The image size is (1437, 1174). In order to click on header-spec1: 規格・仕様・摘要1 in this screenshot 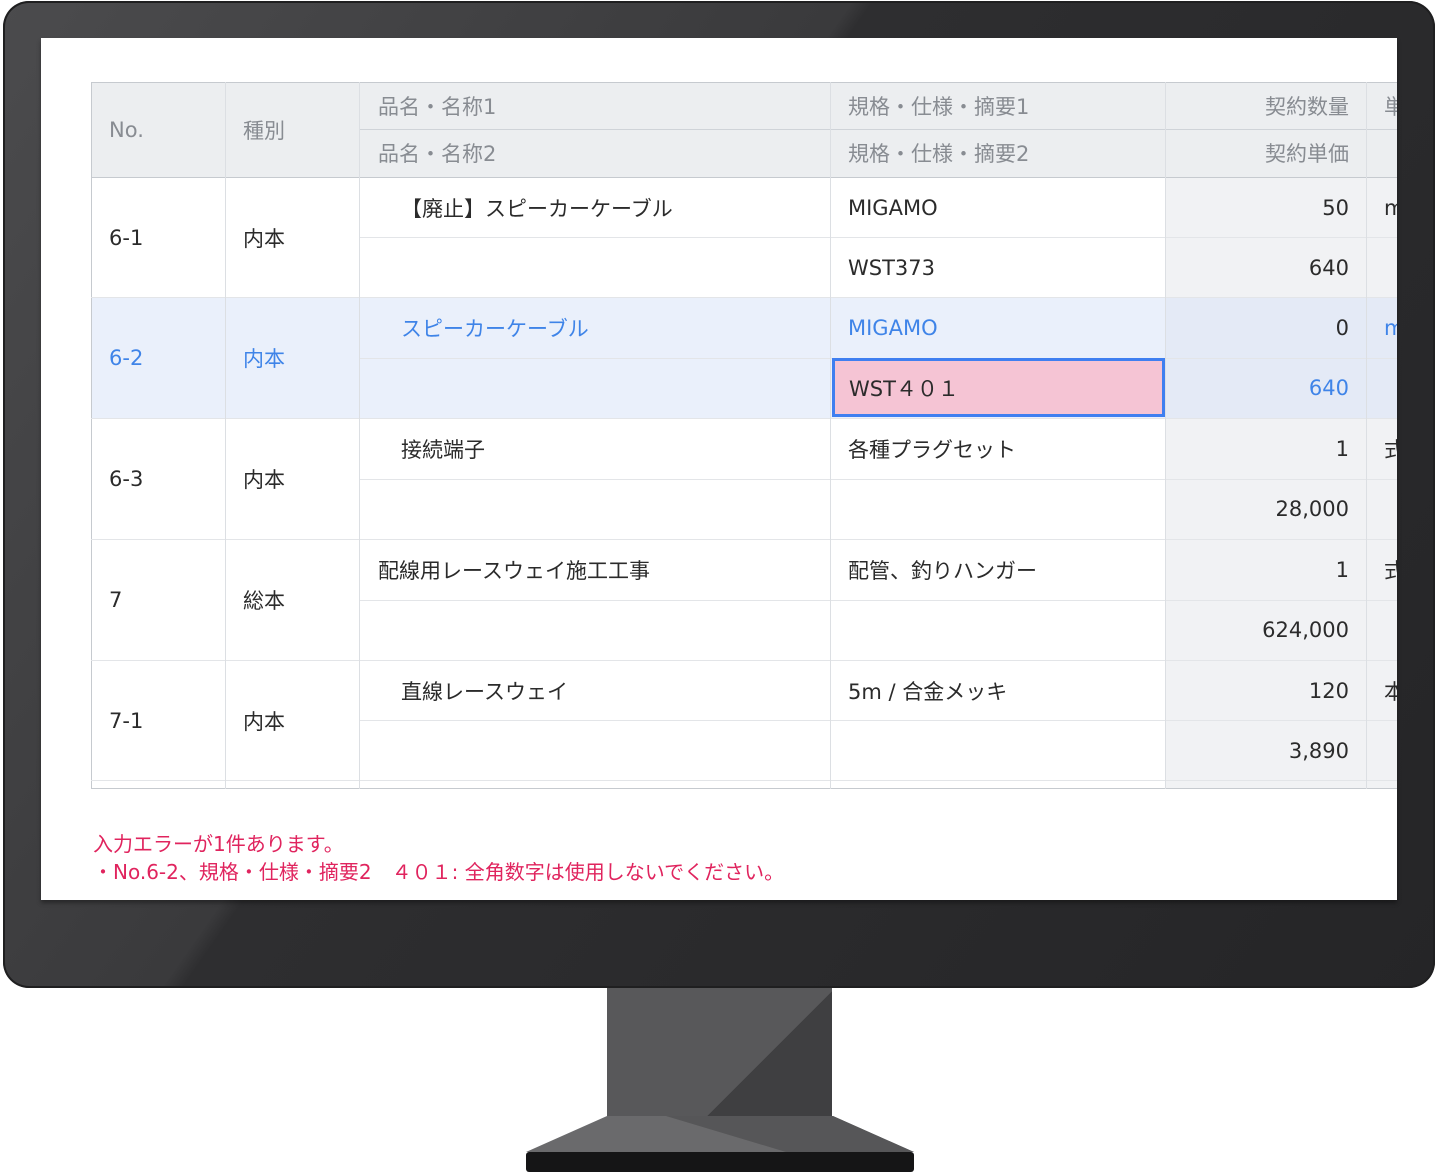, I will do `click(939, 106)`.